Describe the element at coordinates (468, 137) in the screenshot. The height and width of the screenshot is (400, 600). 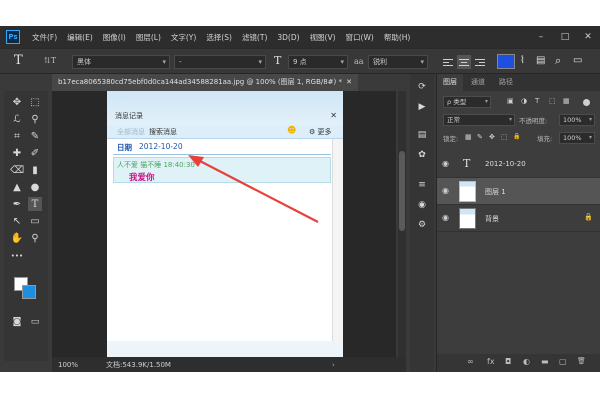
I see `lock-transparency-icon: ▦` at that location.